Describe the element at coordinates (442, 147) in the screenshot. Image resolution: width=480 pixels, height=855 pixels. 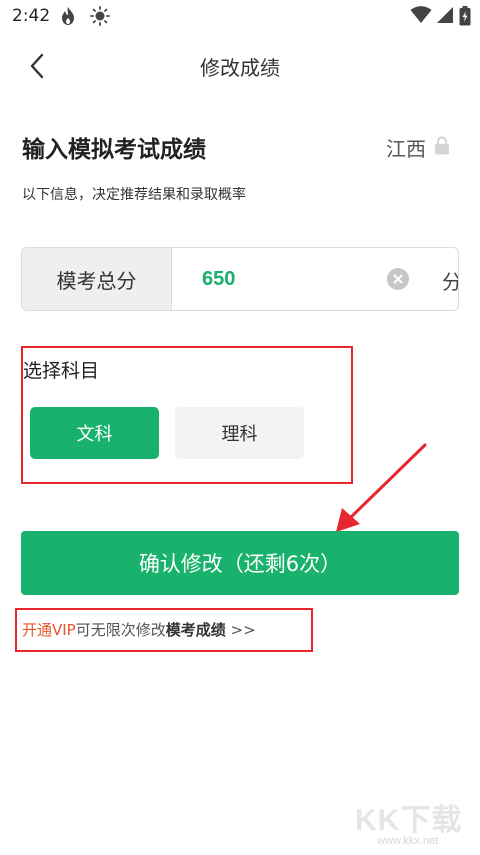
I see `lock-icon` at that location.